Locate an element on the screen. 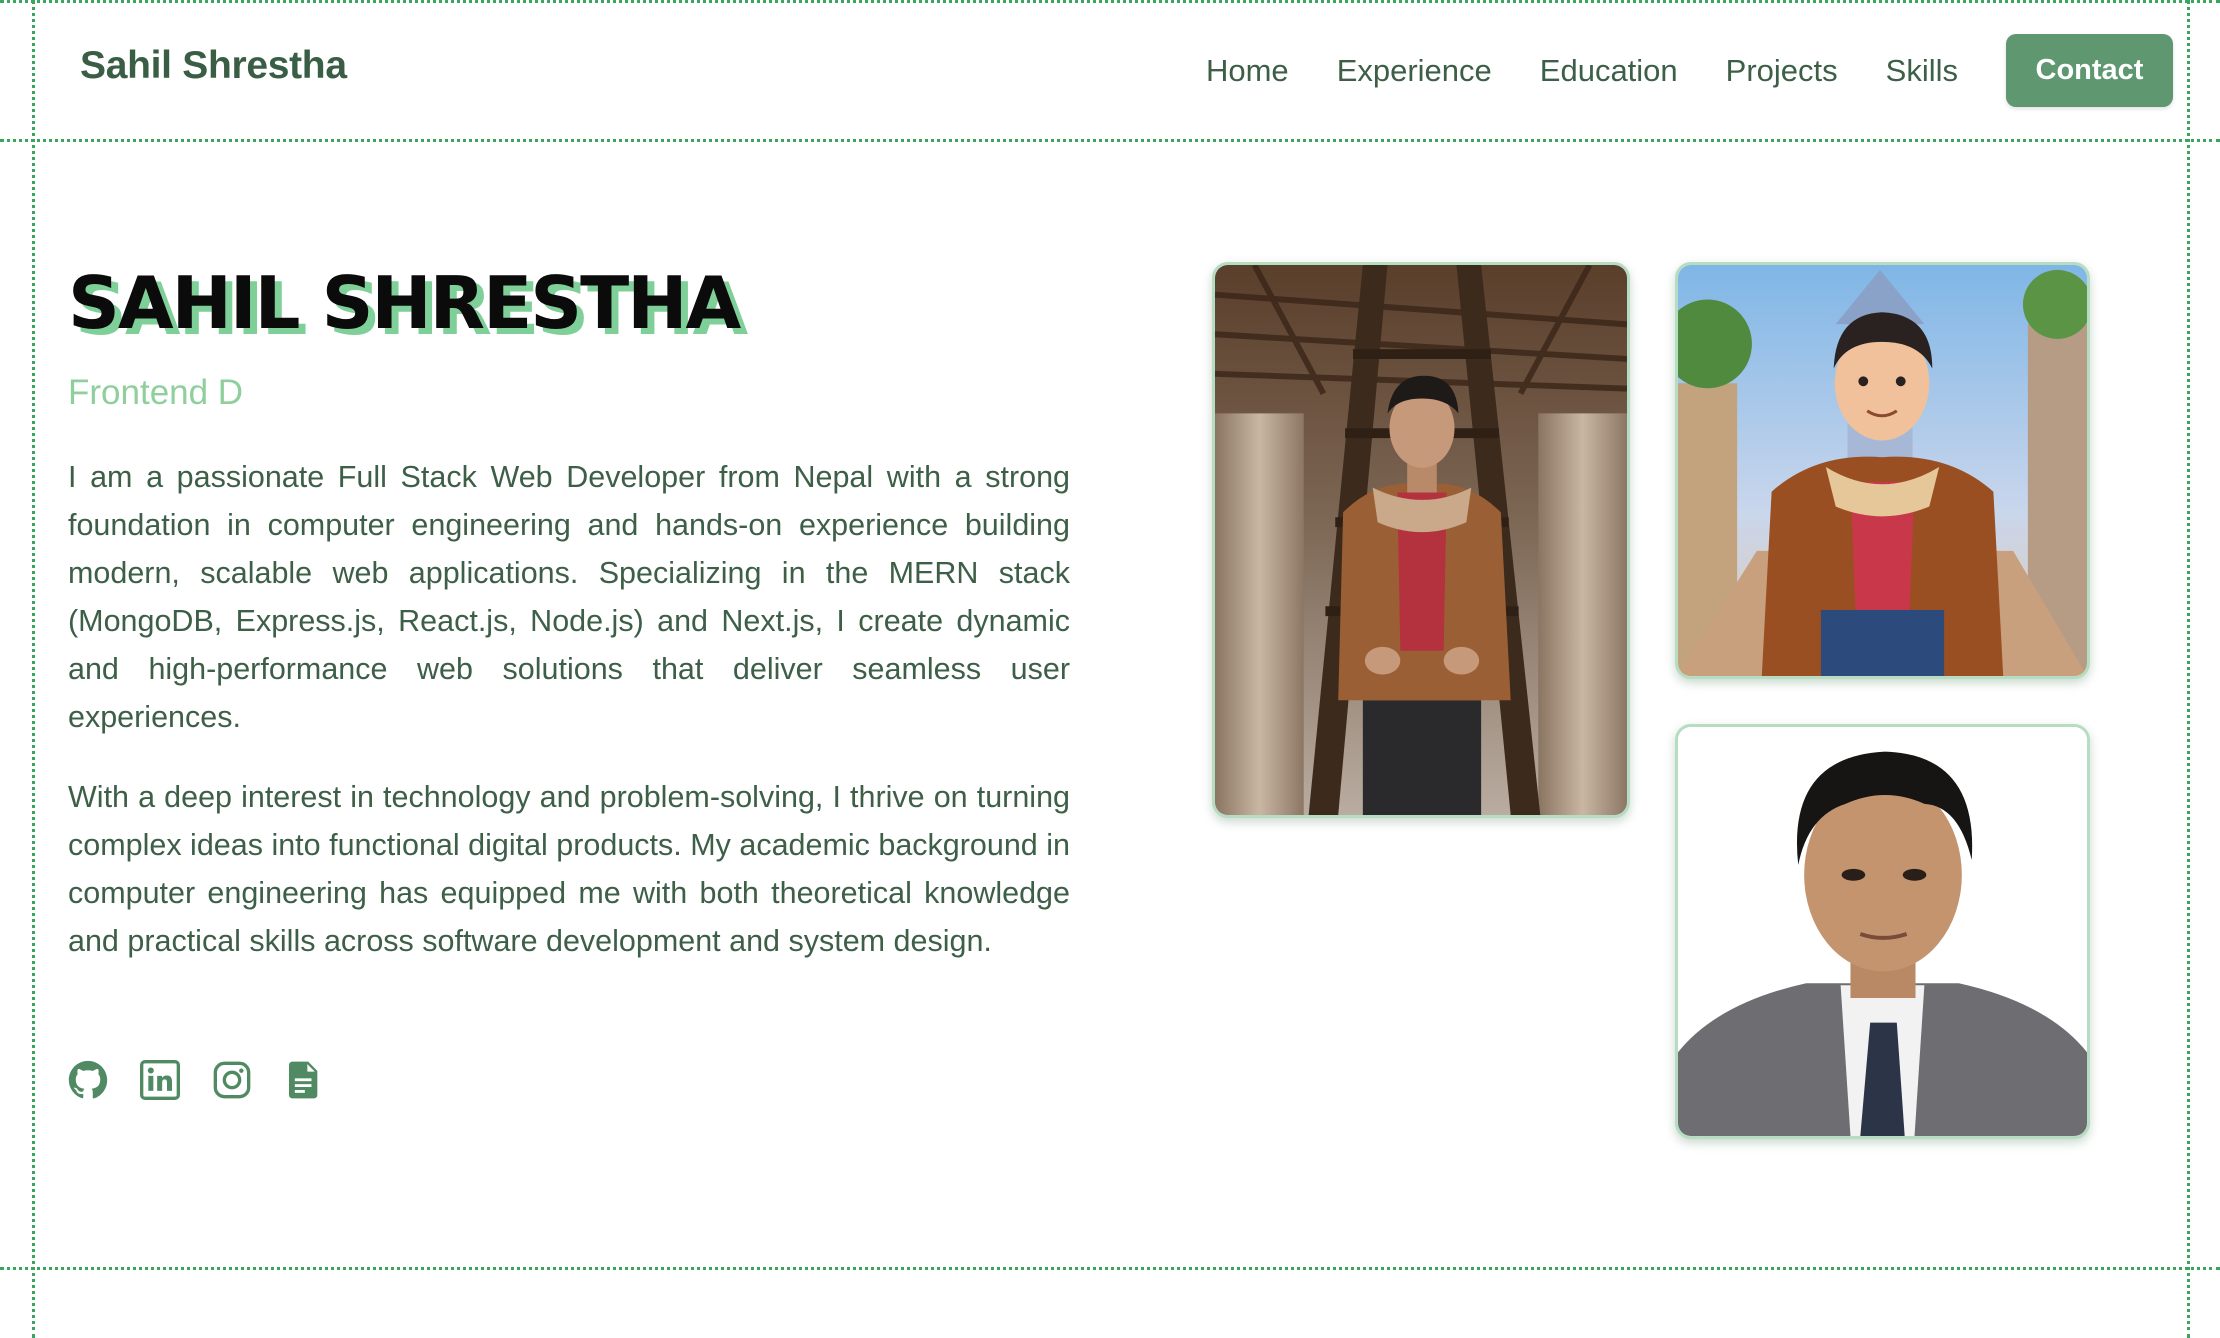 This screenshot has width=2220, height=1338. contact-button: Contact is located at coordinates (2089, 70).